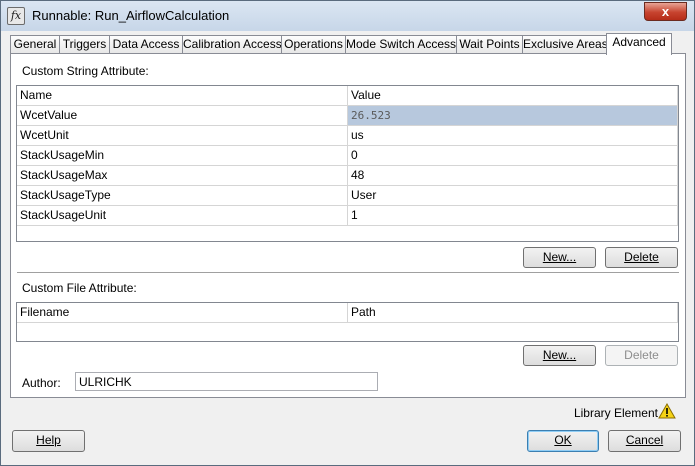 Image resolution: width=695 pixels, height=466 pixels. I want to click on function-icon: fx, so click(16, 16).